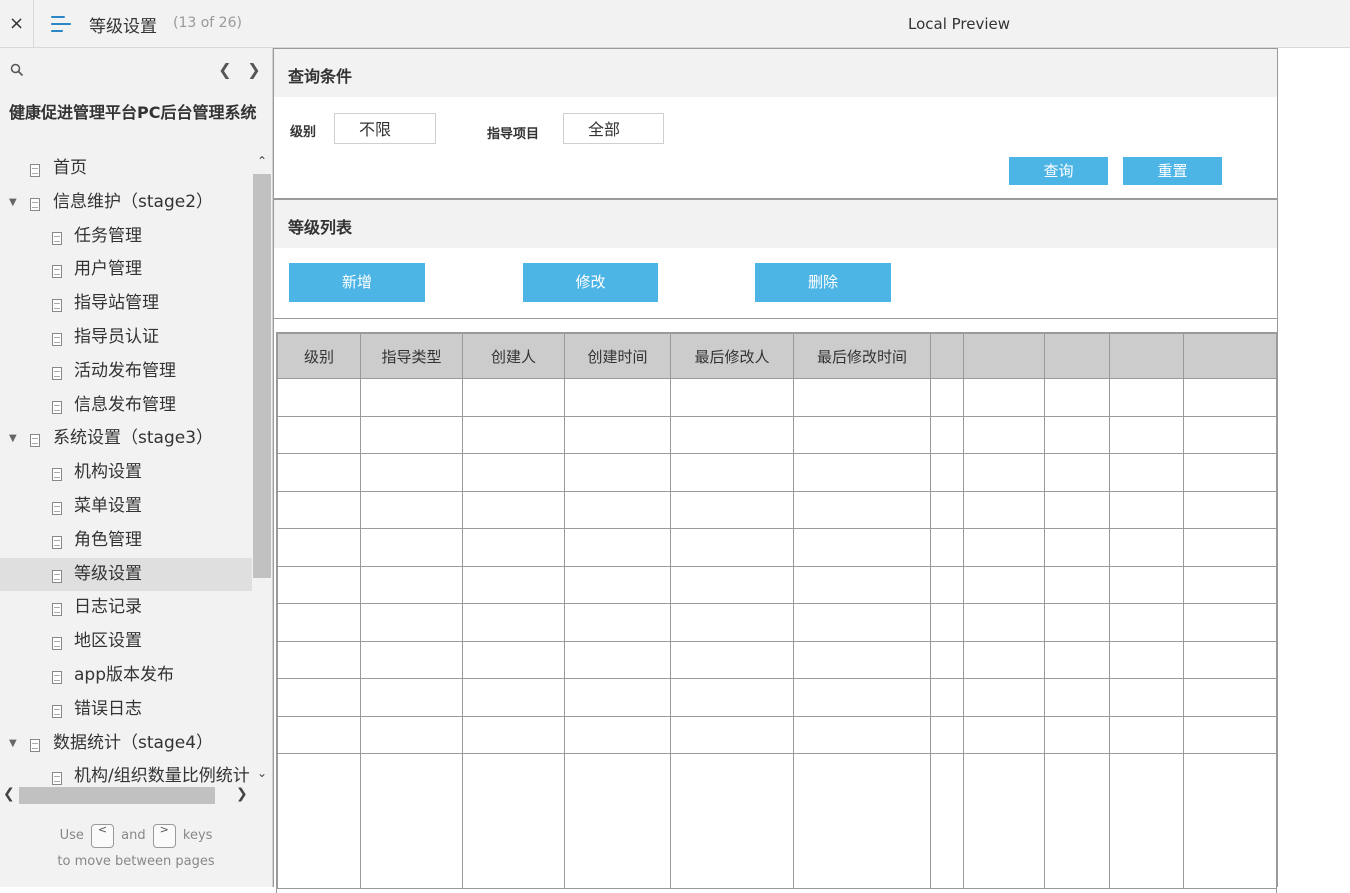  What do you see at coordinates (108, 472) in the screenshot?
I see `tree-item-label: 机构设置` at bounding box center [108, 472].